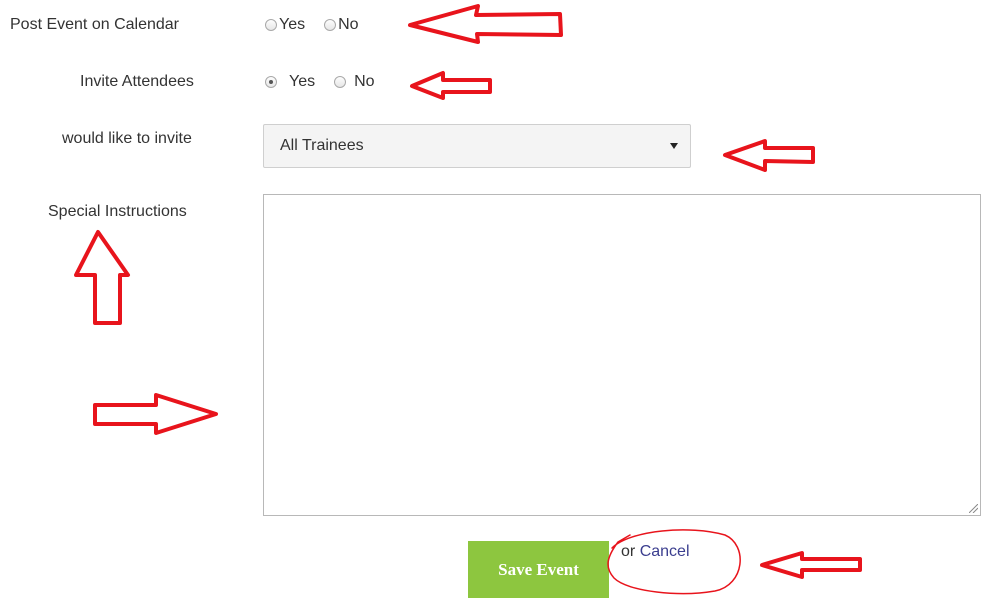 Image resolution: width=981 pixels, height=598 pixels. Describe the element at coordinates (674, 562) in the screenshot. I see `cancel-circle-icon` at that location.